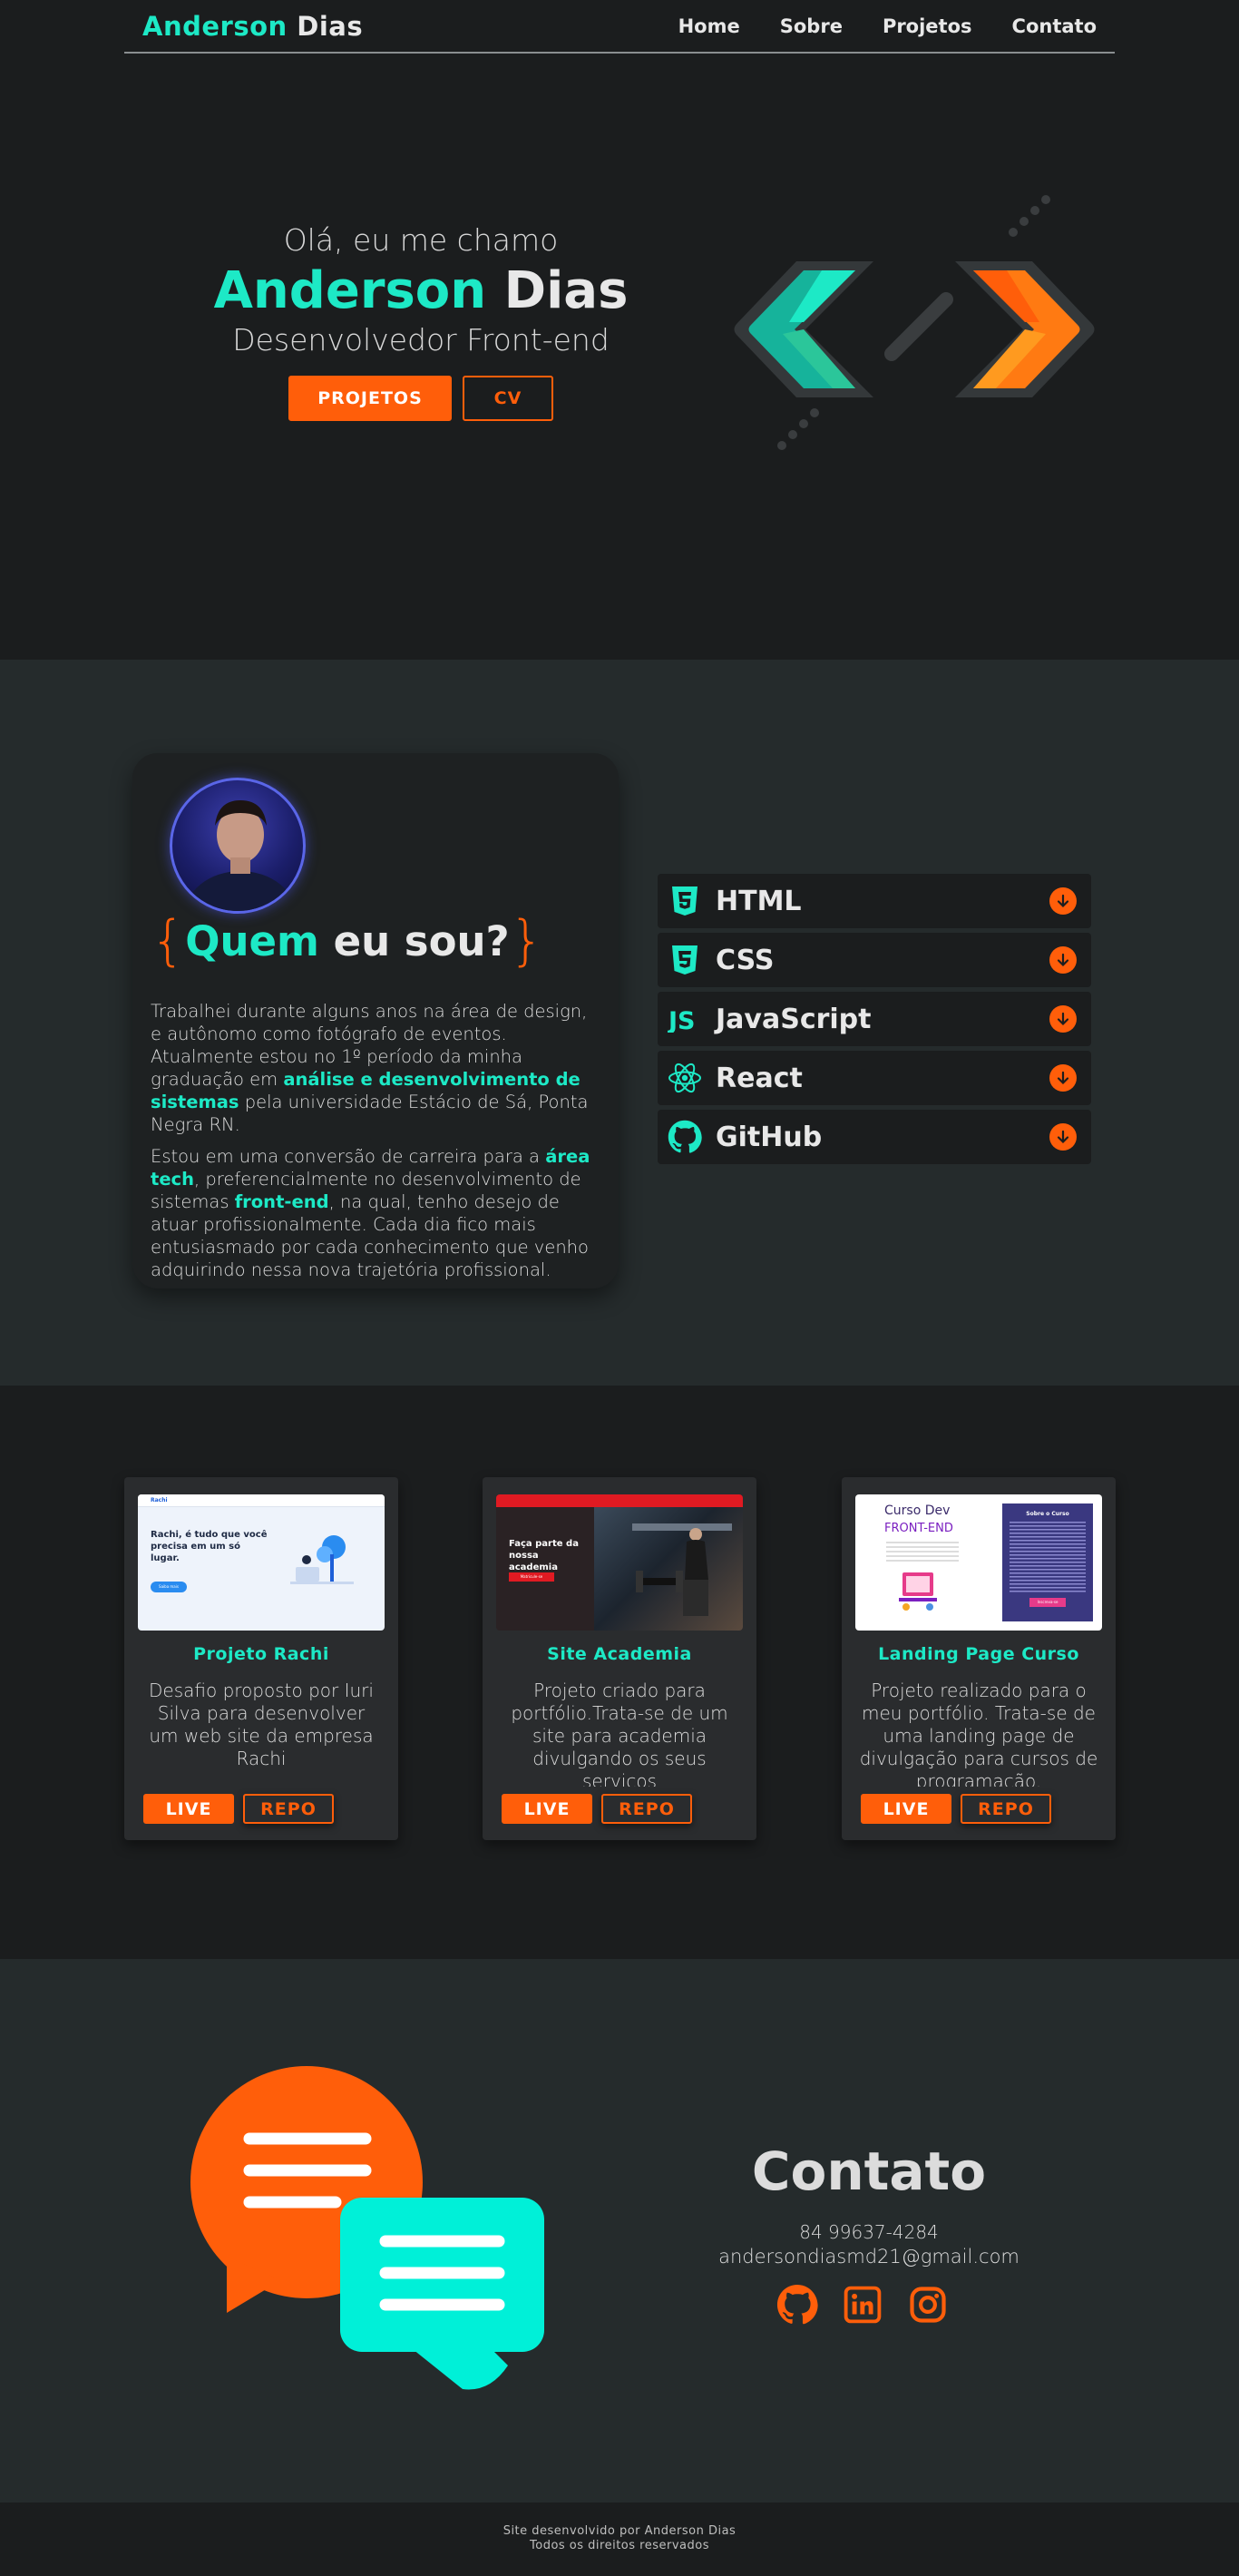  I want to click on projects-button: PROJETOS, so click(370, 398).